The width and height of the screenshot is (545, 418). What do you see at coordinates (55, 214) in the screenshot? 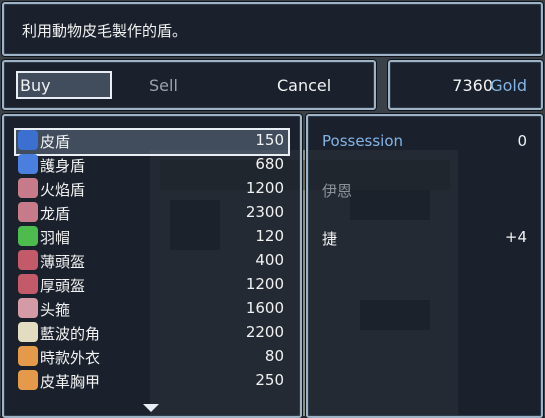
I see `item-name: 龙盾` at bounding box center [55, 214].